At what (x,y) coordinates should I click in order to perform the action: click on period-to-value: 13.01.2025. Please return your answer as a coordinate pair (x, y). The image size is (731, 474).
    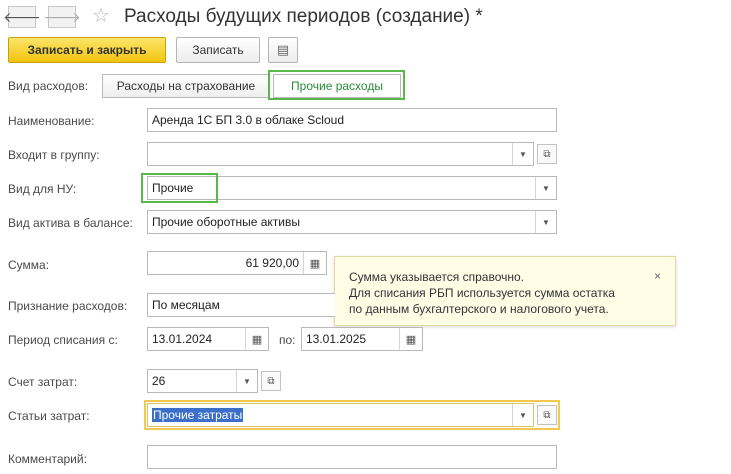
    Looking at the image, I should click on (336, 339).